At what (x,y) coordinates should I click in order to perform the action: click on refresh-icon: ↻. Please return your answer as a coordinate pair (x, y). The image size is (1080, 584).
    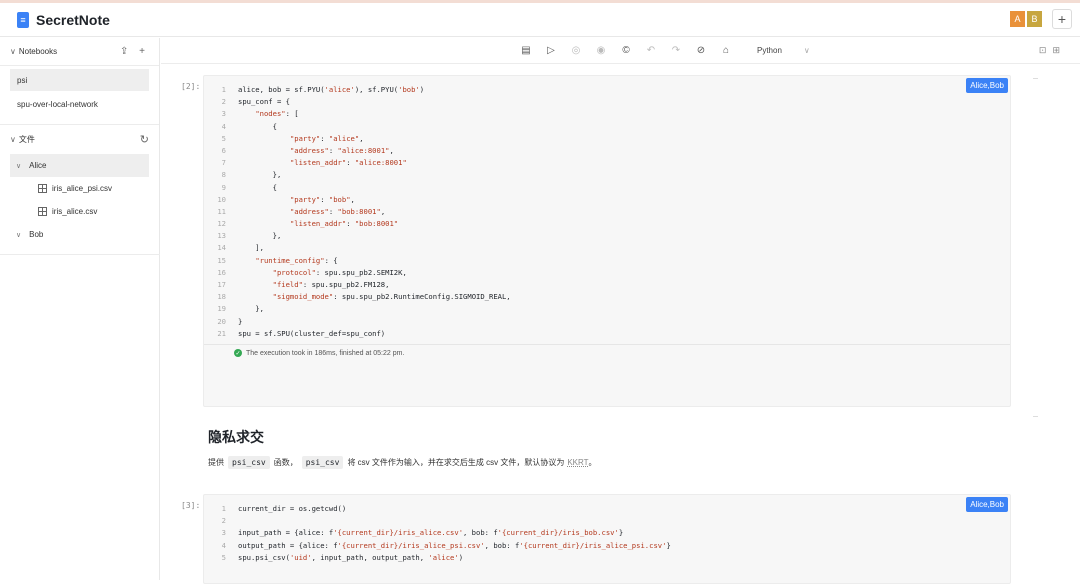
    Looking at the image, I should click on (144, 139).